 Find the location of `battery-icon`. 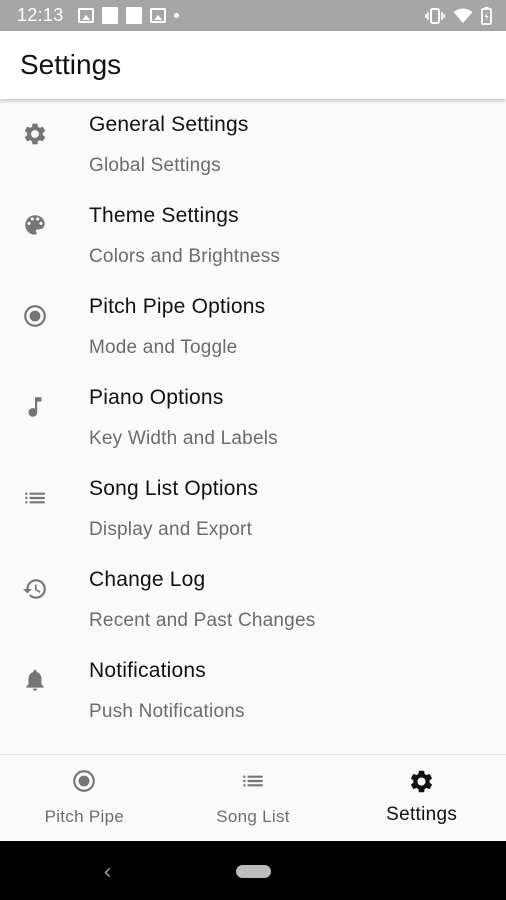

battery-icon is located at coordinates (486, 15).